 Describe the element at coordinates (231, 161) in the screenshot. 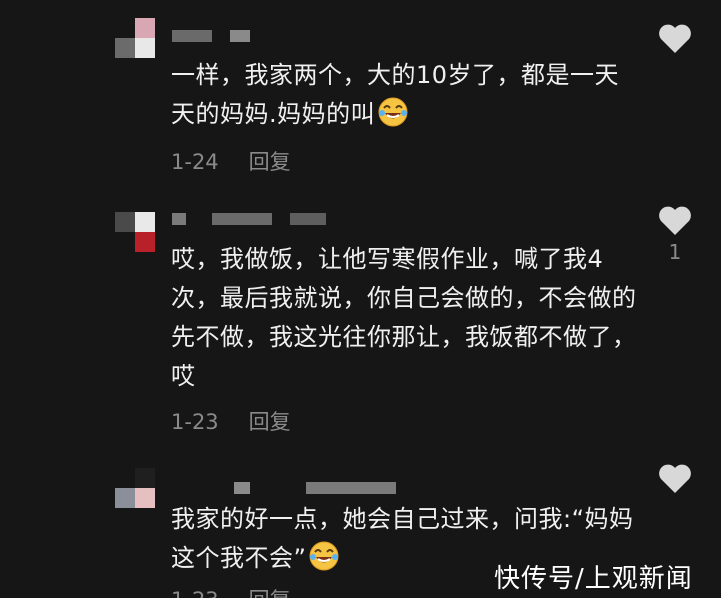

I see `comment-meta: 1-24 回复` at that location.